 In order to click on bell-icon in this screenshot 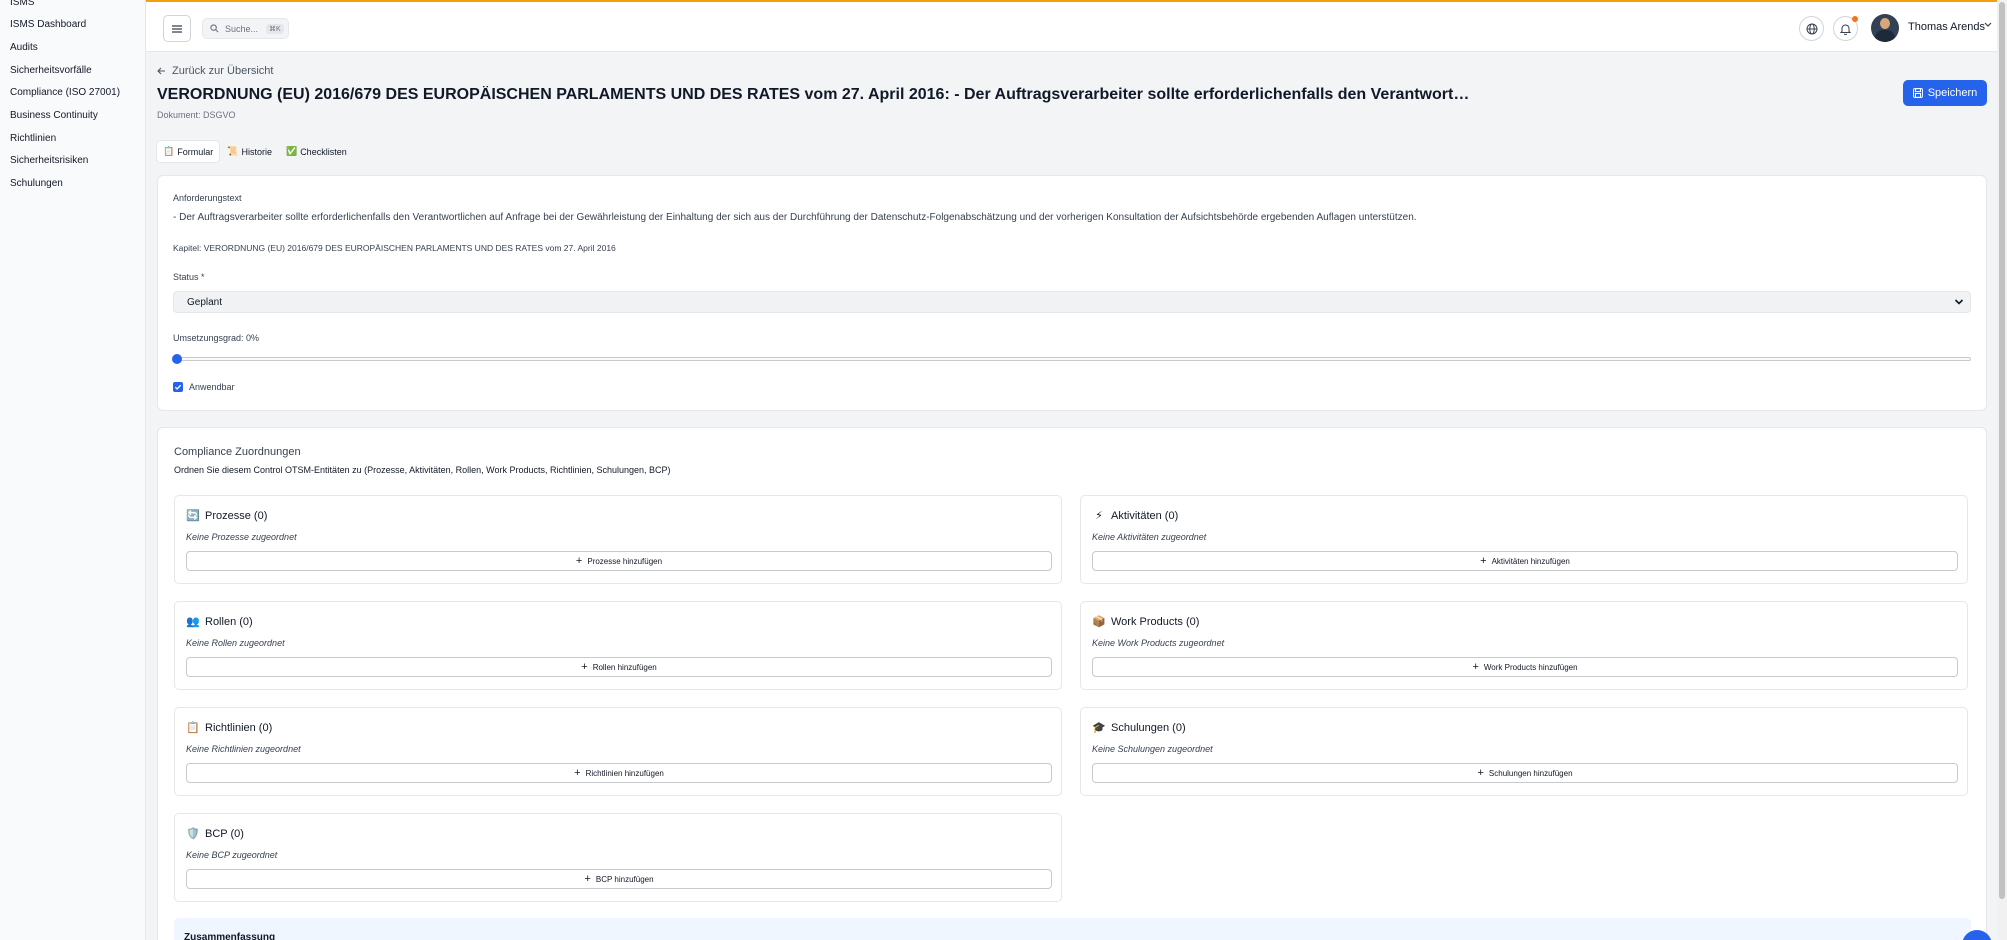, I will do `click(1845, 29)`.